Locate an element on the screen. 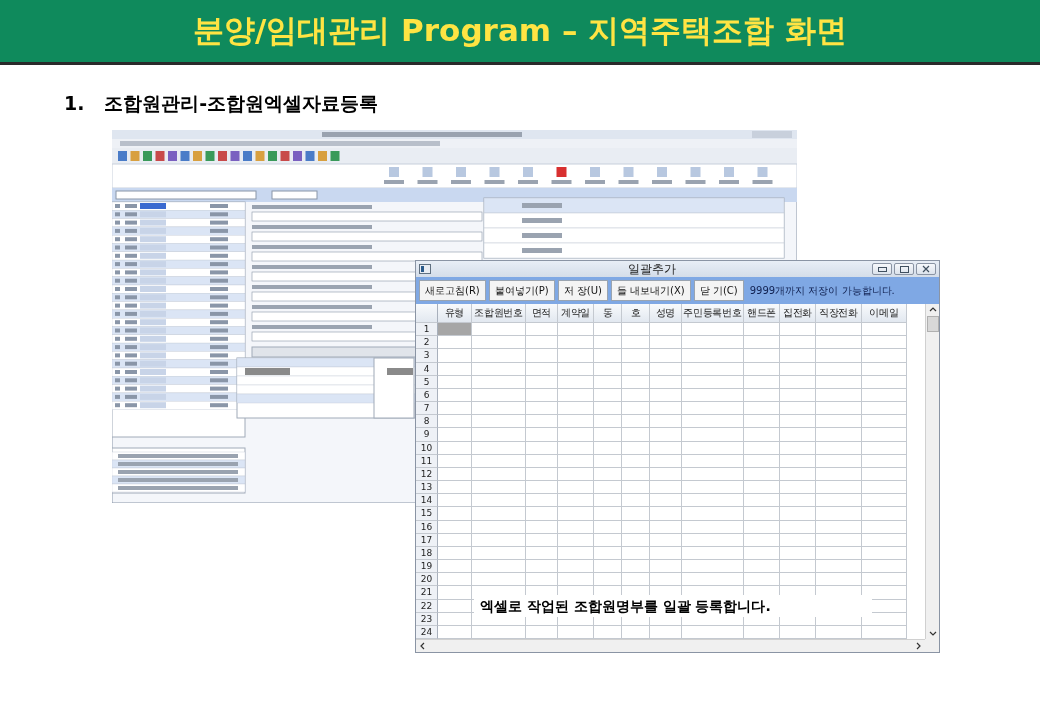 The image size is (1040, 720). row-number: 14 is located at coordinates (427, 501).